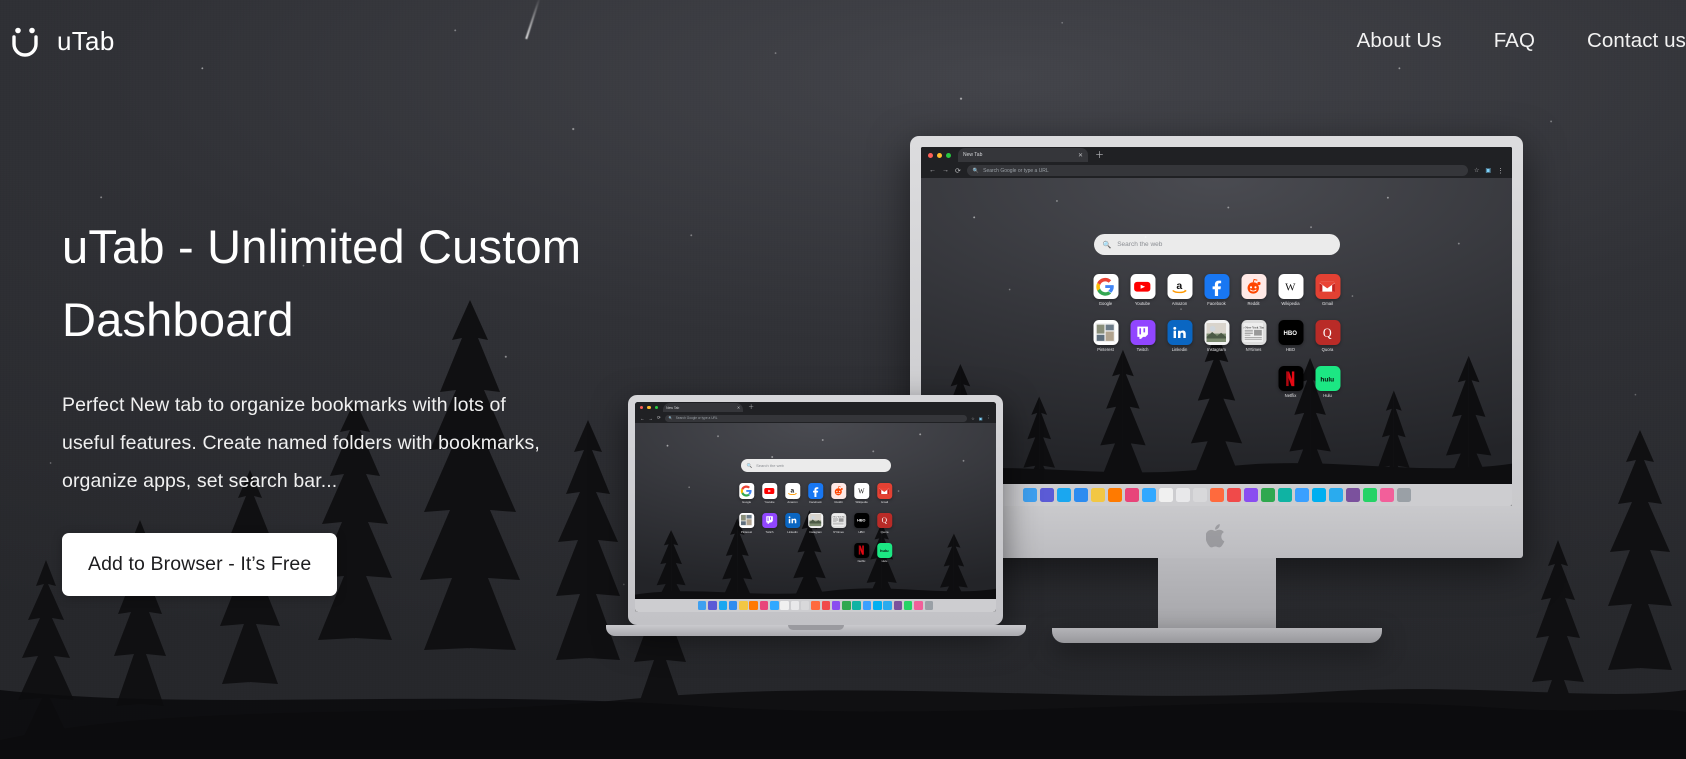  I want to click on notes-icon, so click(743, 605).